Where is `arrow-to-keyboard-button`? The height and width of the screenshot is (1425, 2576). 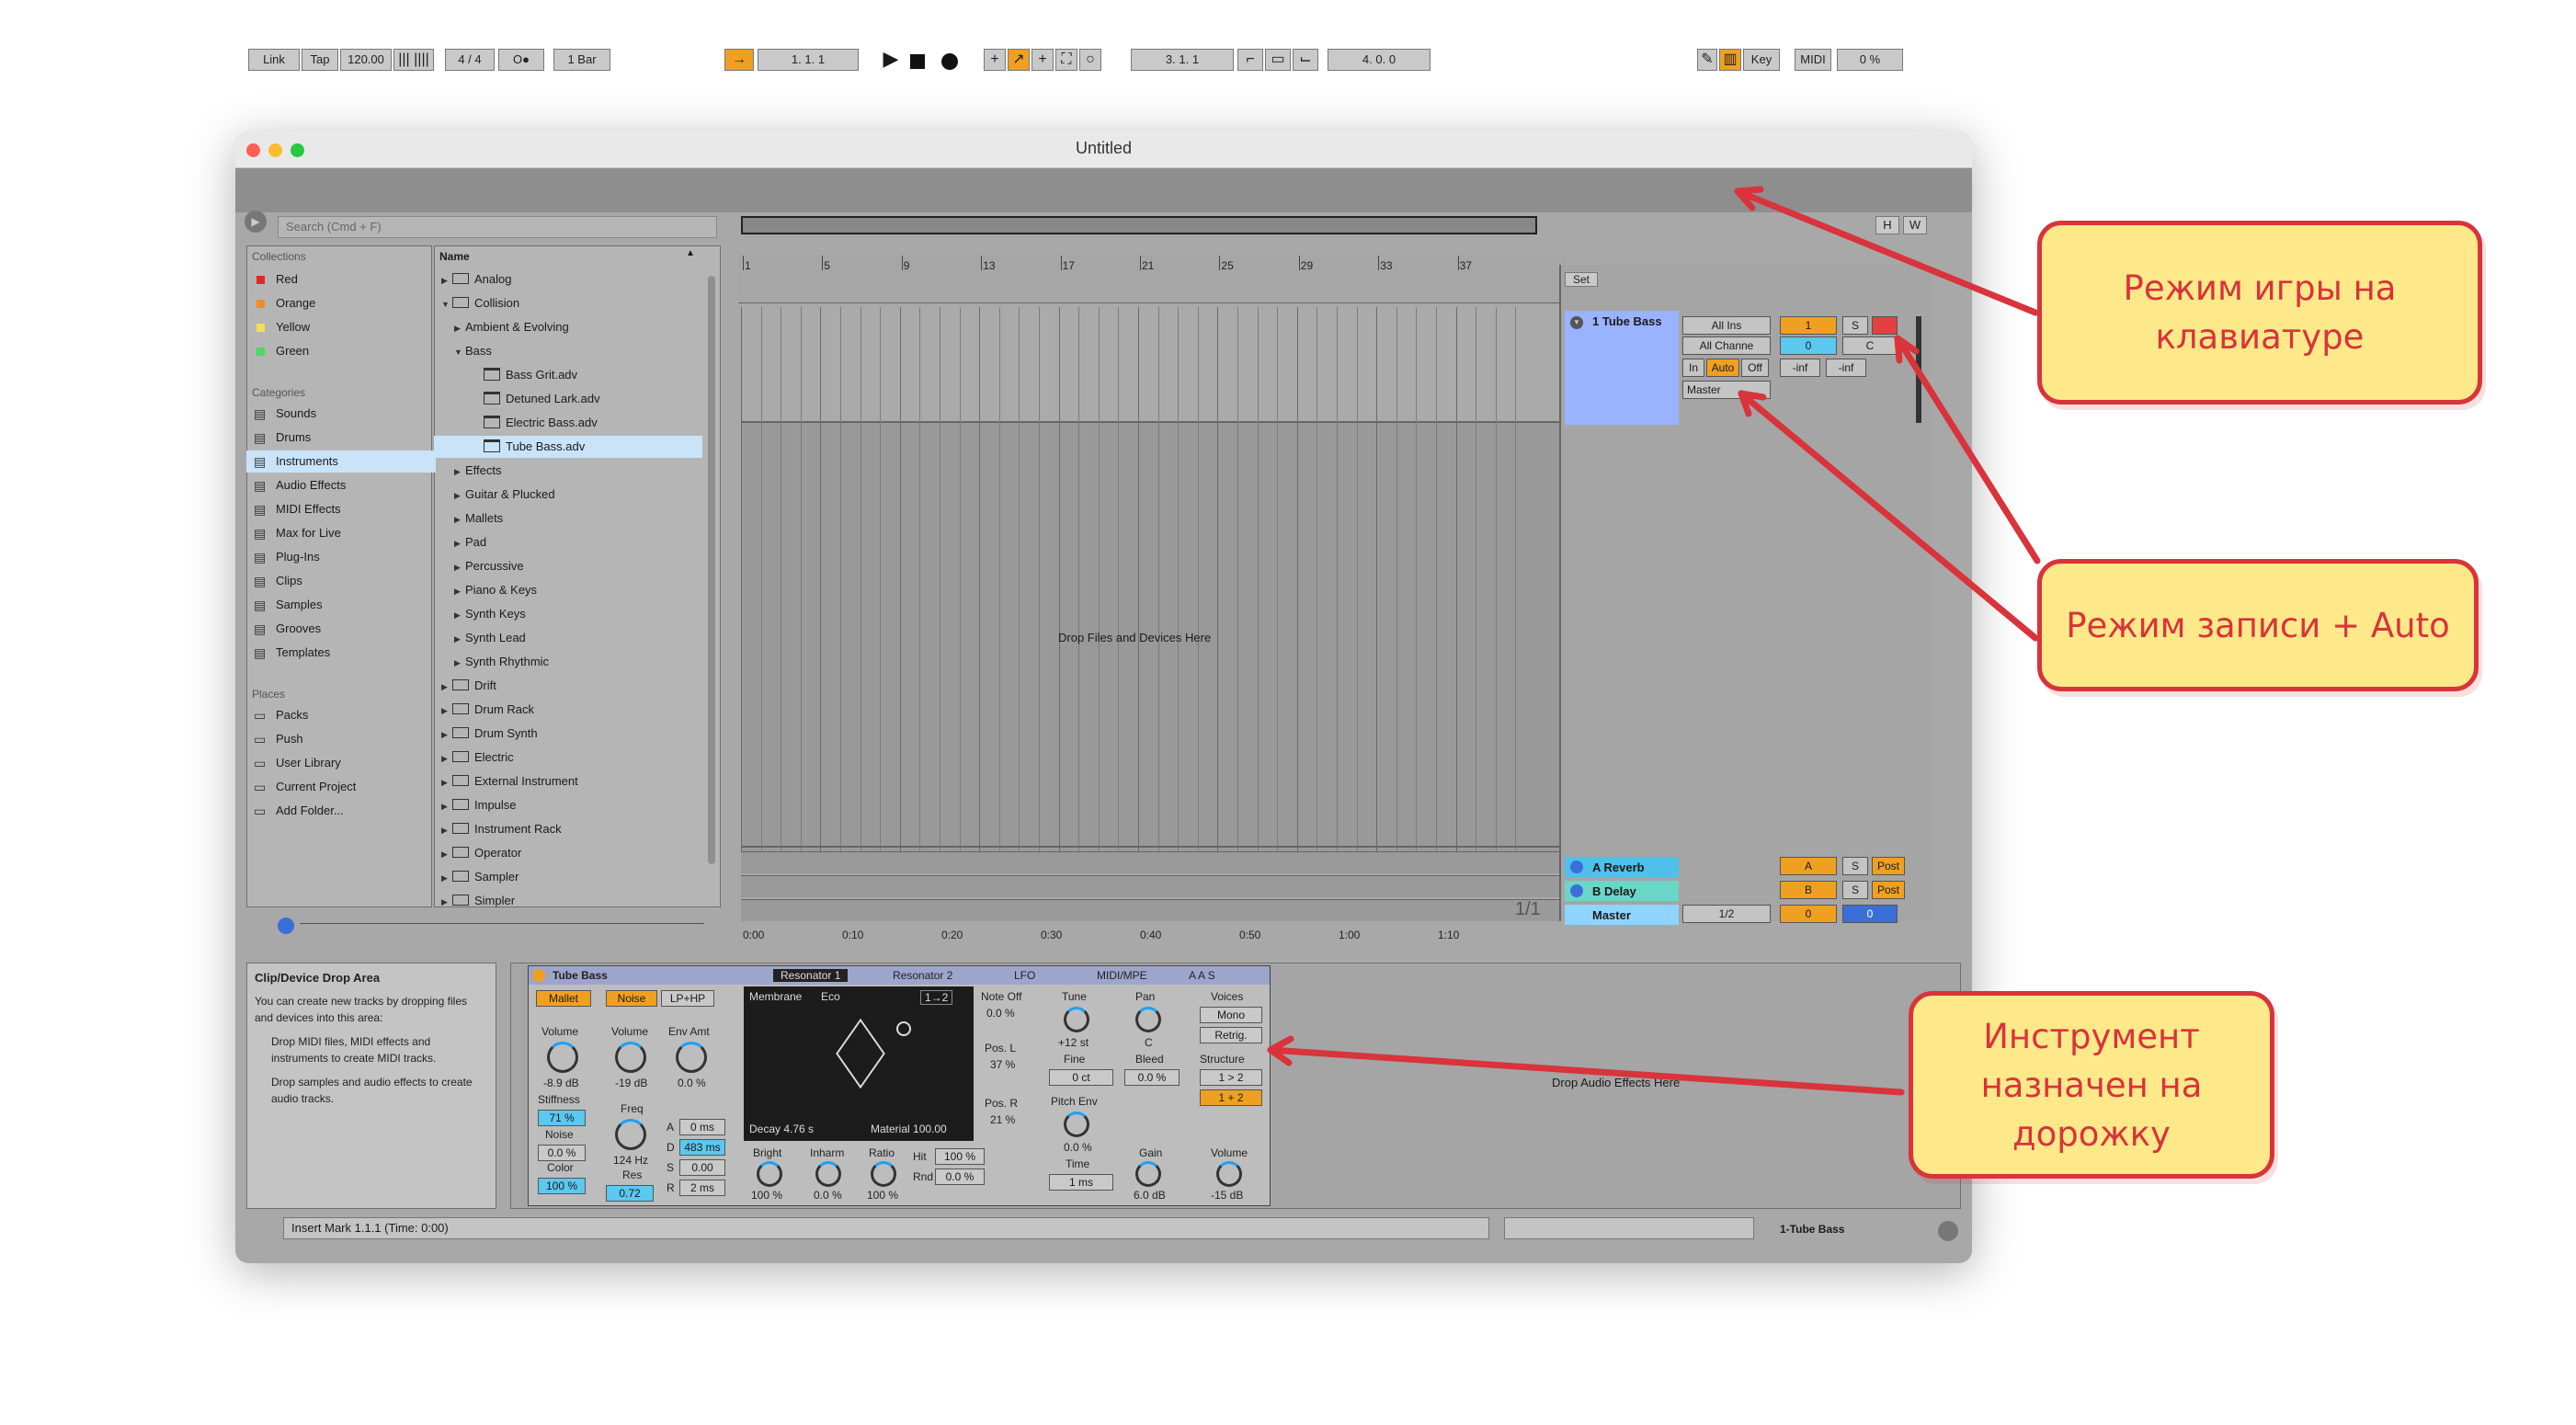
arrow-to-keyboard-button is located at coordinates (1886, 252).